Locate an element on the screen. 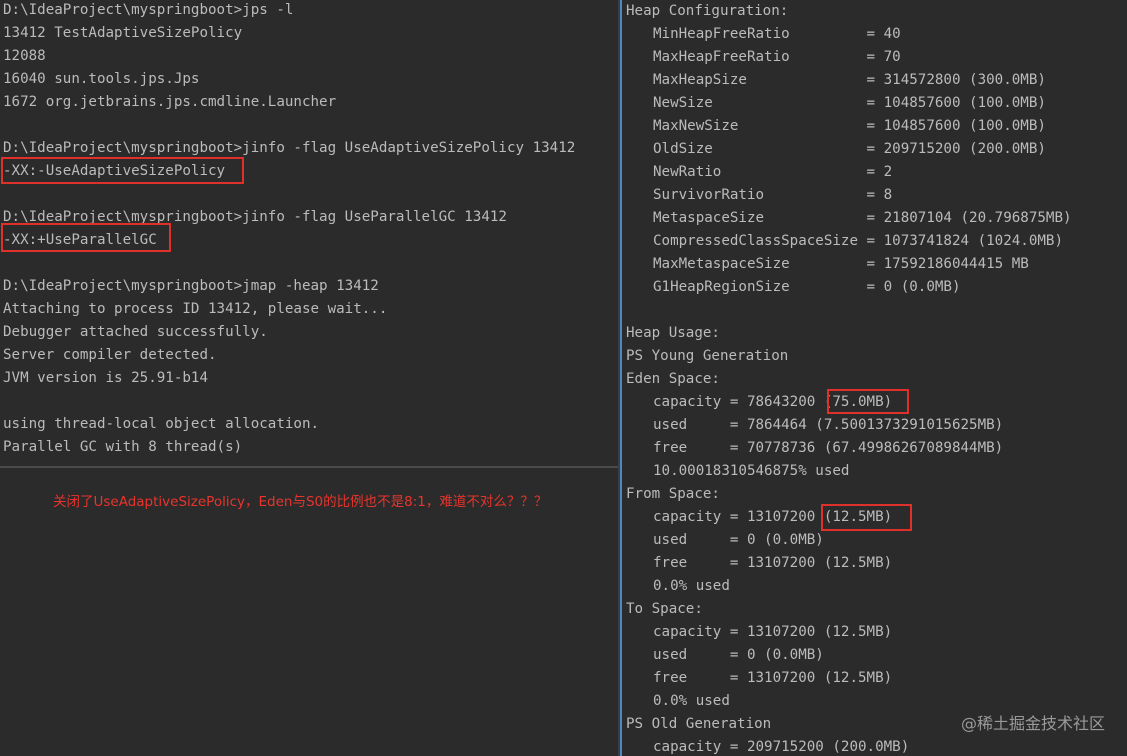  terminal-line: 1672 org.jetbrains.jps.cmdline.Launcher is located at coordinates (170, 102).